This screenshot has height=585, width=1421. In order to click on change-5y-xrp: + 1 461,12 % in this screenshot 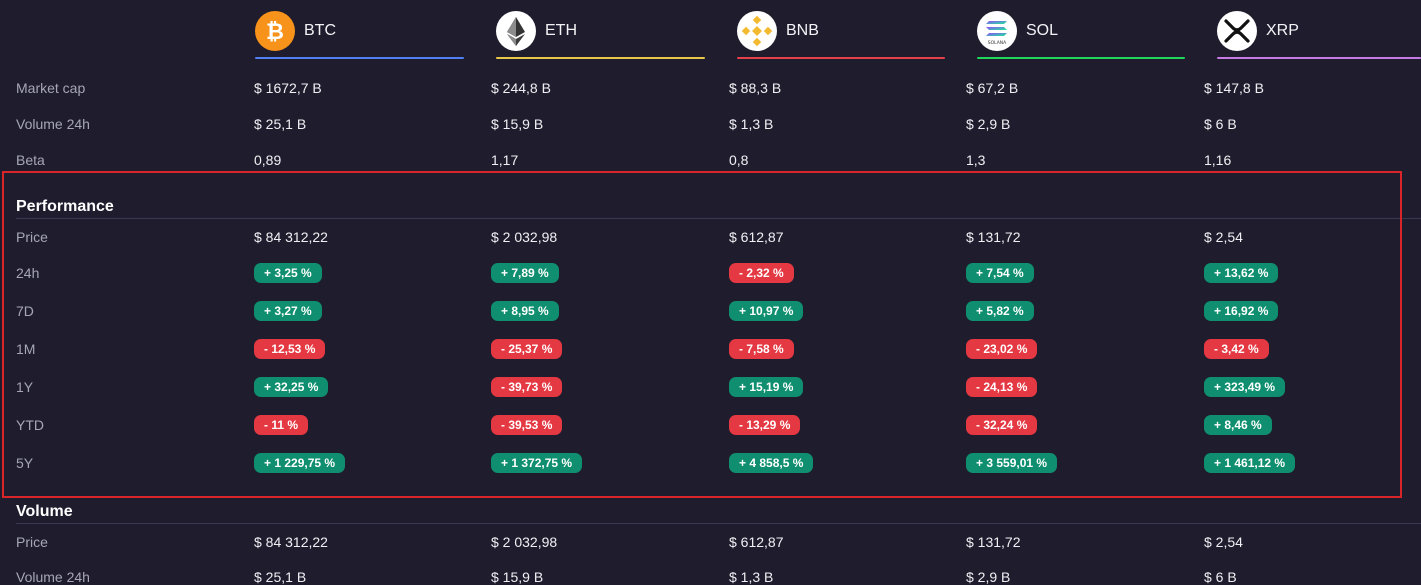, I will do `click(1250, 463)`.